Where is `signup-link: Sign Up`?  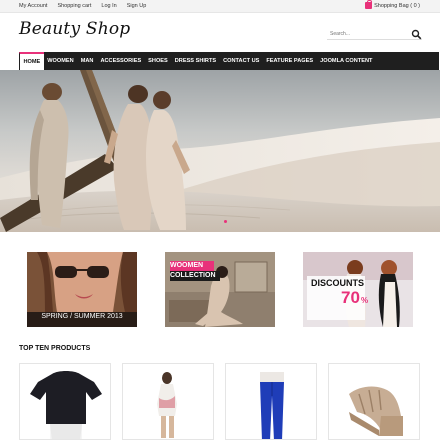 signup-link: Sign Up is located at coordinates (137, 6).